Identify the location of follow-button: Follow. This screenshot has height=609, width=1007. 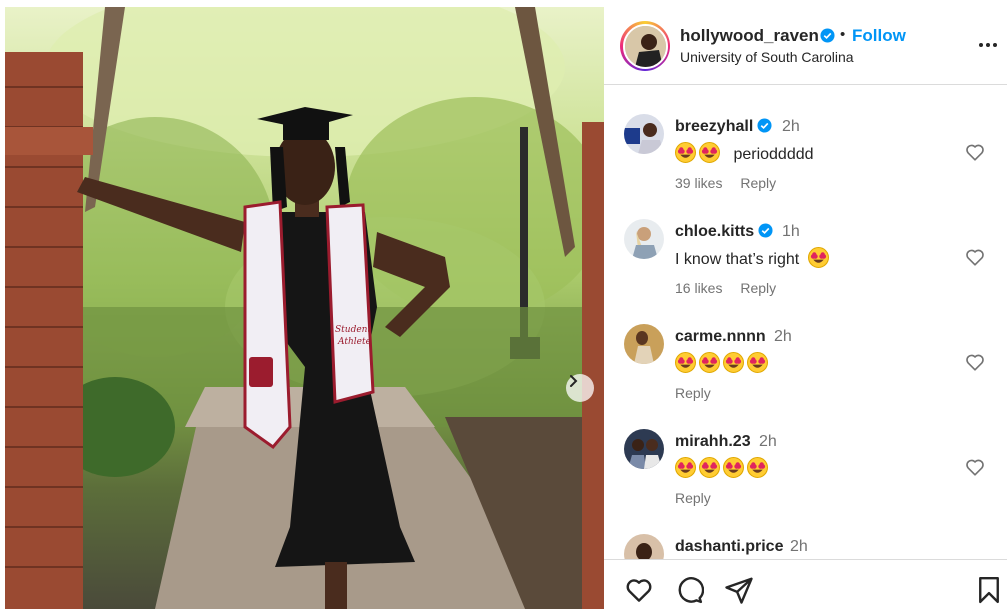
(879, 36).